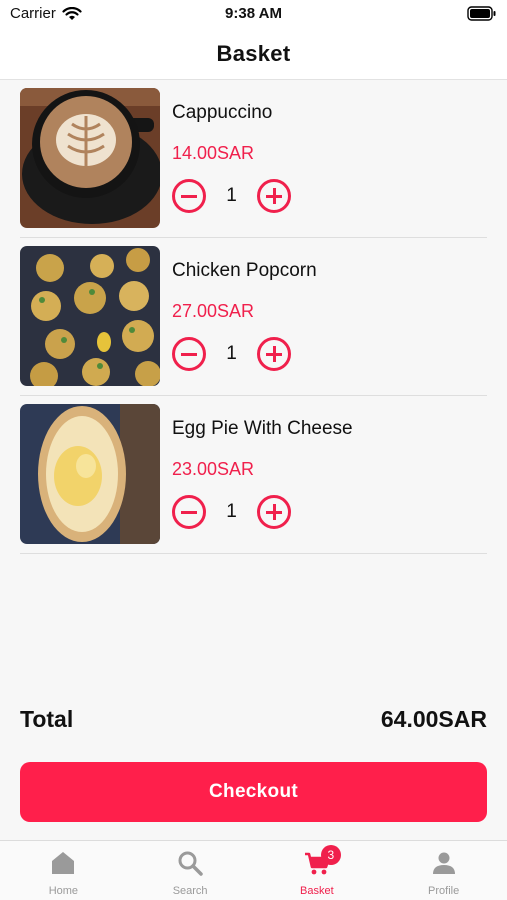 Image resolution: width=507 pixels, height=900 pixels. What do you see at coordinates (262, 428) in the screenshot?
I see `item-name: Egg Pie With Cheese` at bounding box center [262, 428].